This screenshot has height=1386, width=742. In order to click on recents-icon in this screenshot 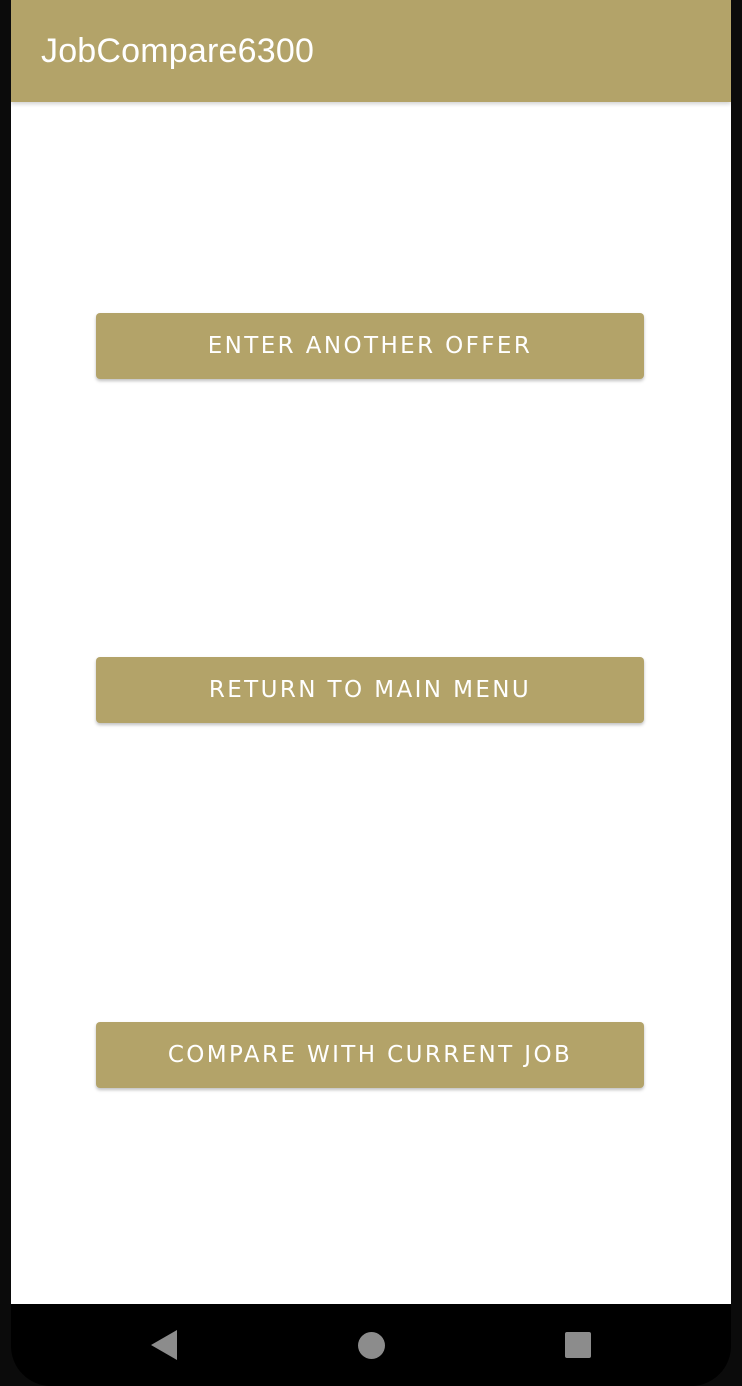, I will do `click(578, 1345)`.